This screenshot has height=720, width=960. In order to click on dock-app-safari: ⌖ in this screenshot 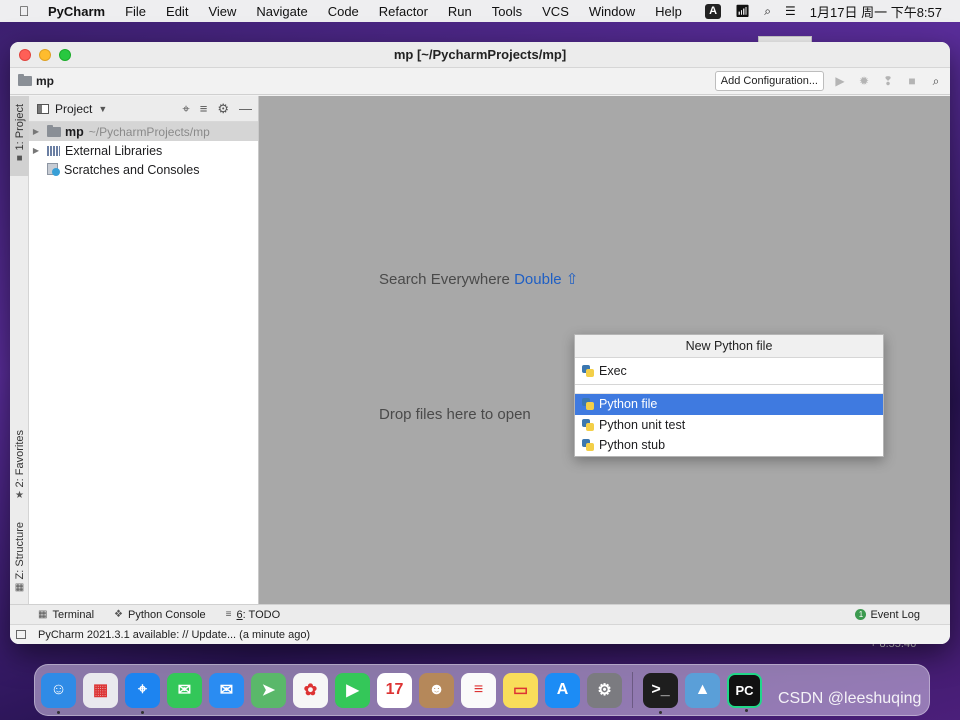, I will do `click(142, 693)`.